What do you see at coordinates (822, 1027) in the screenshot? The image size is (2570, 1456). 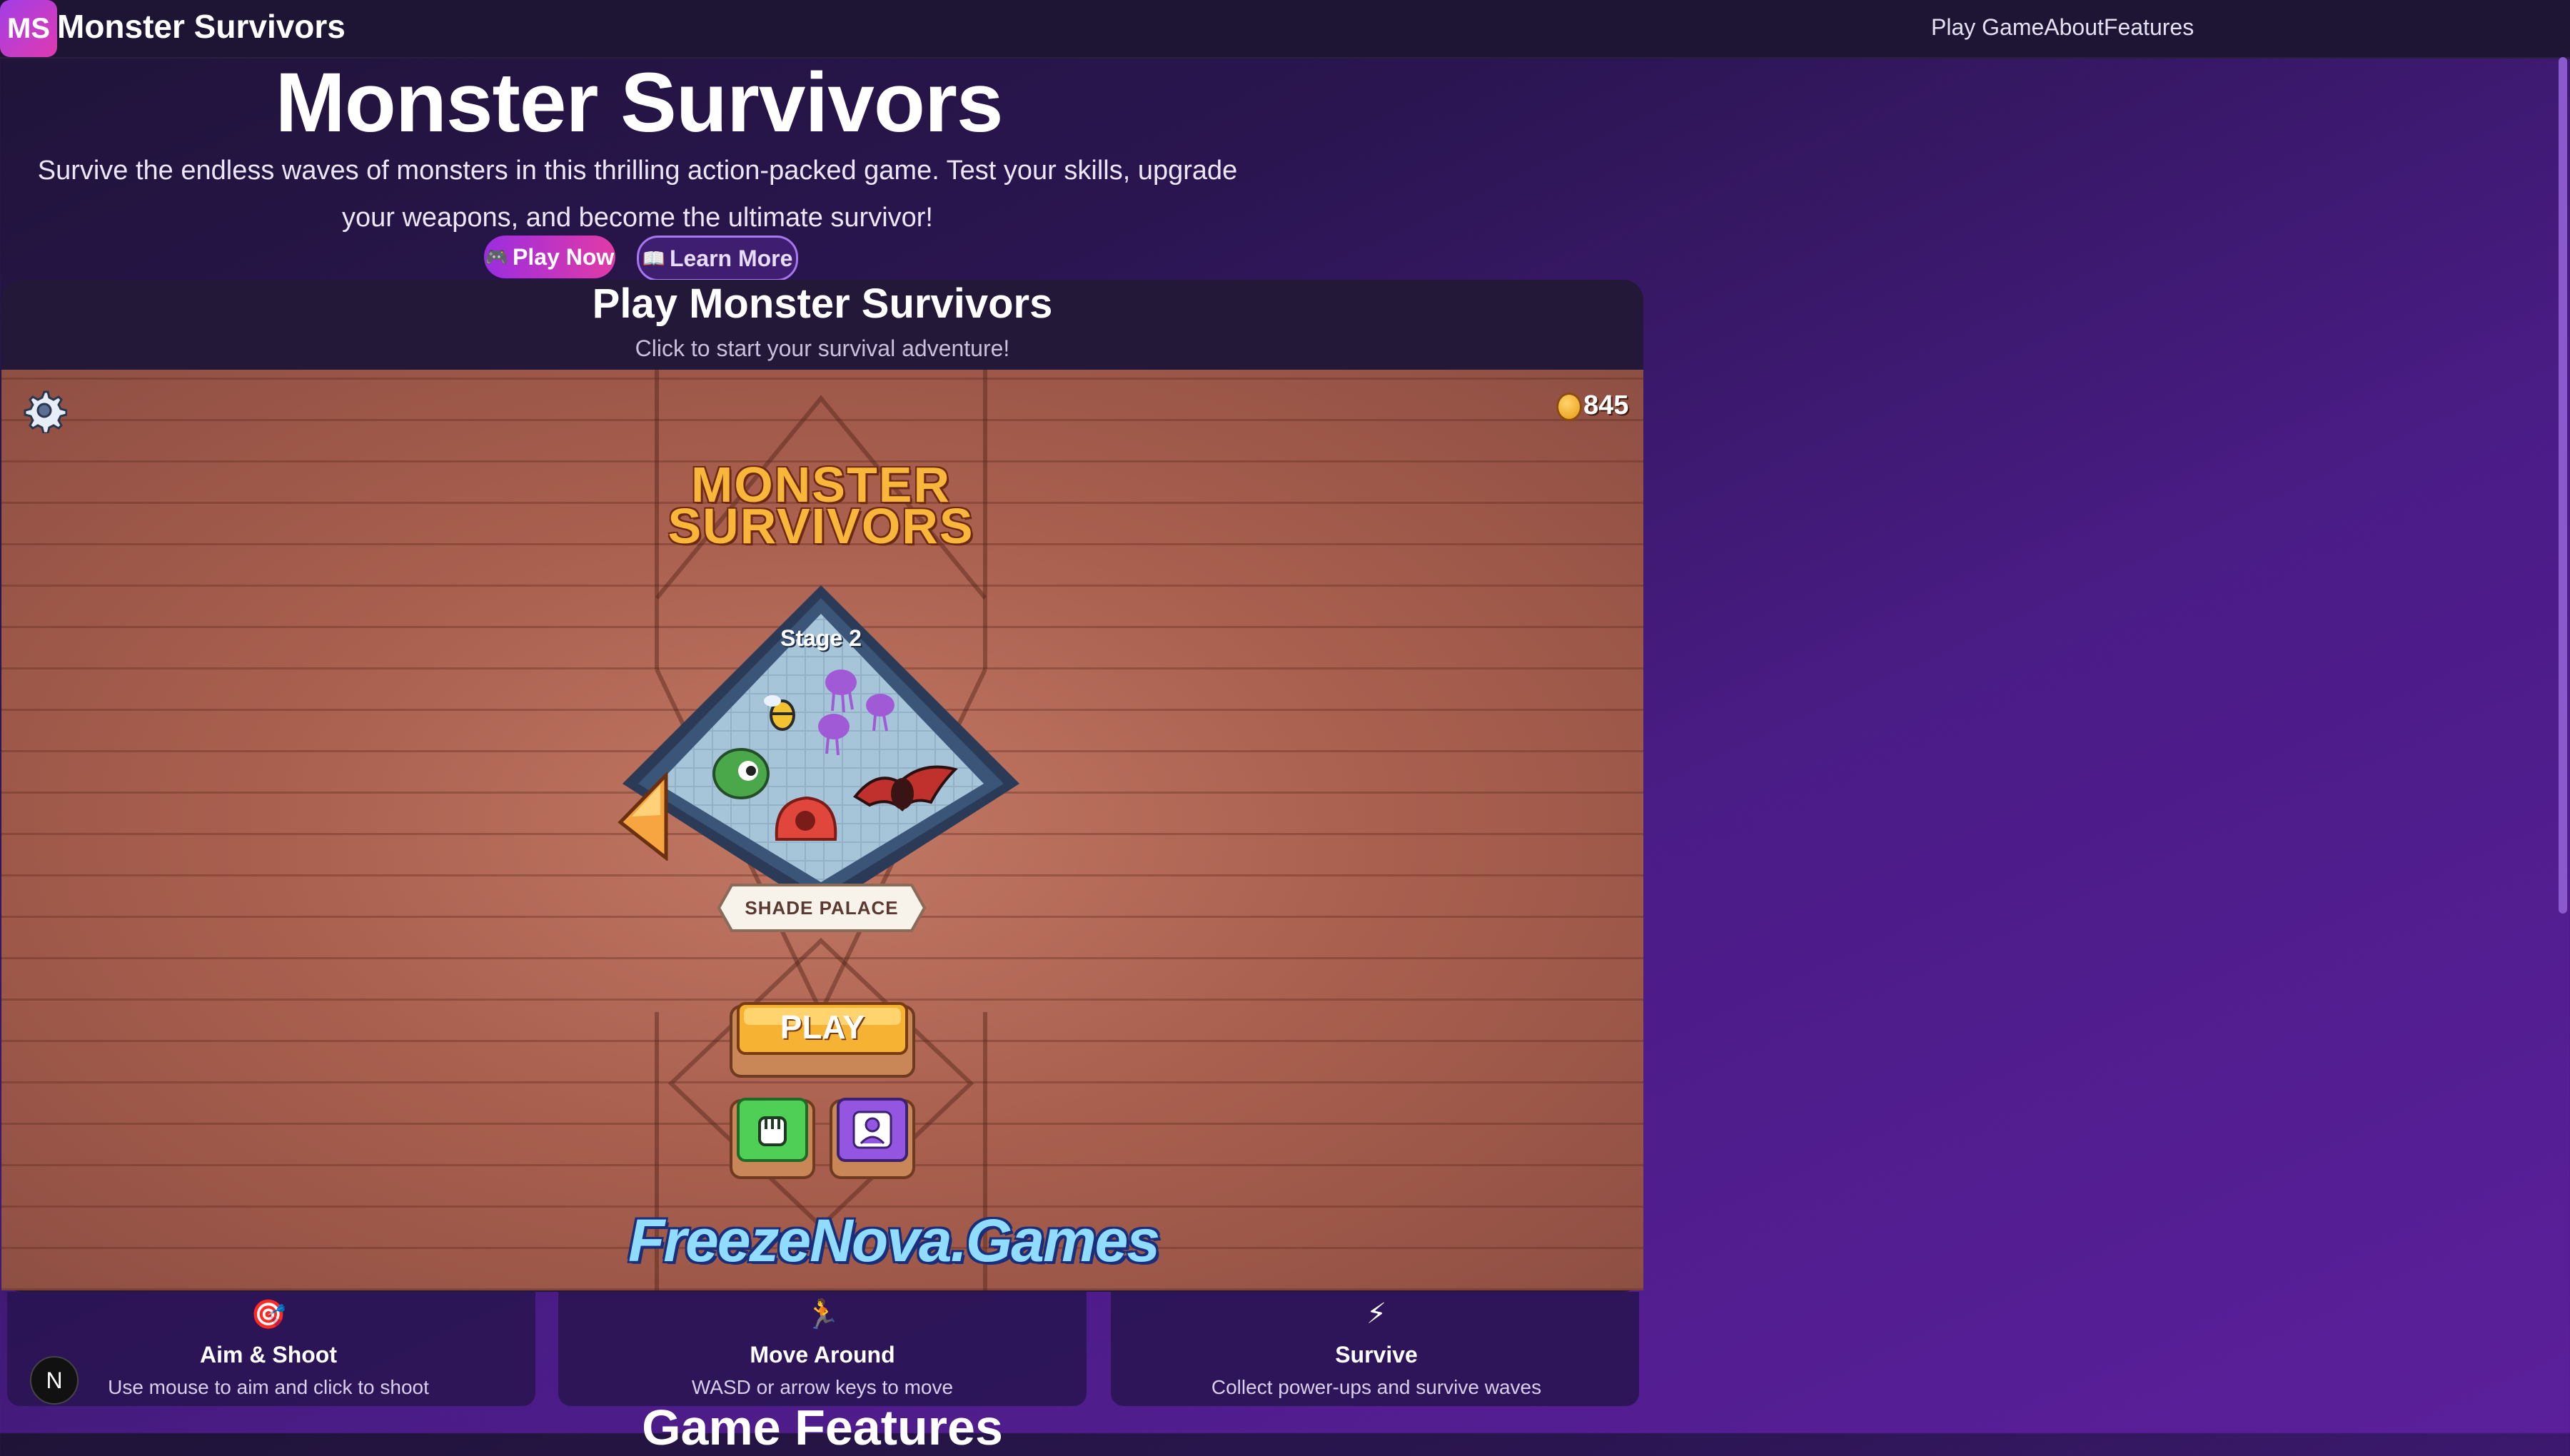 I see `game-play-label: PLAY` at bounding box center [822, 1027].